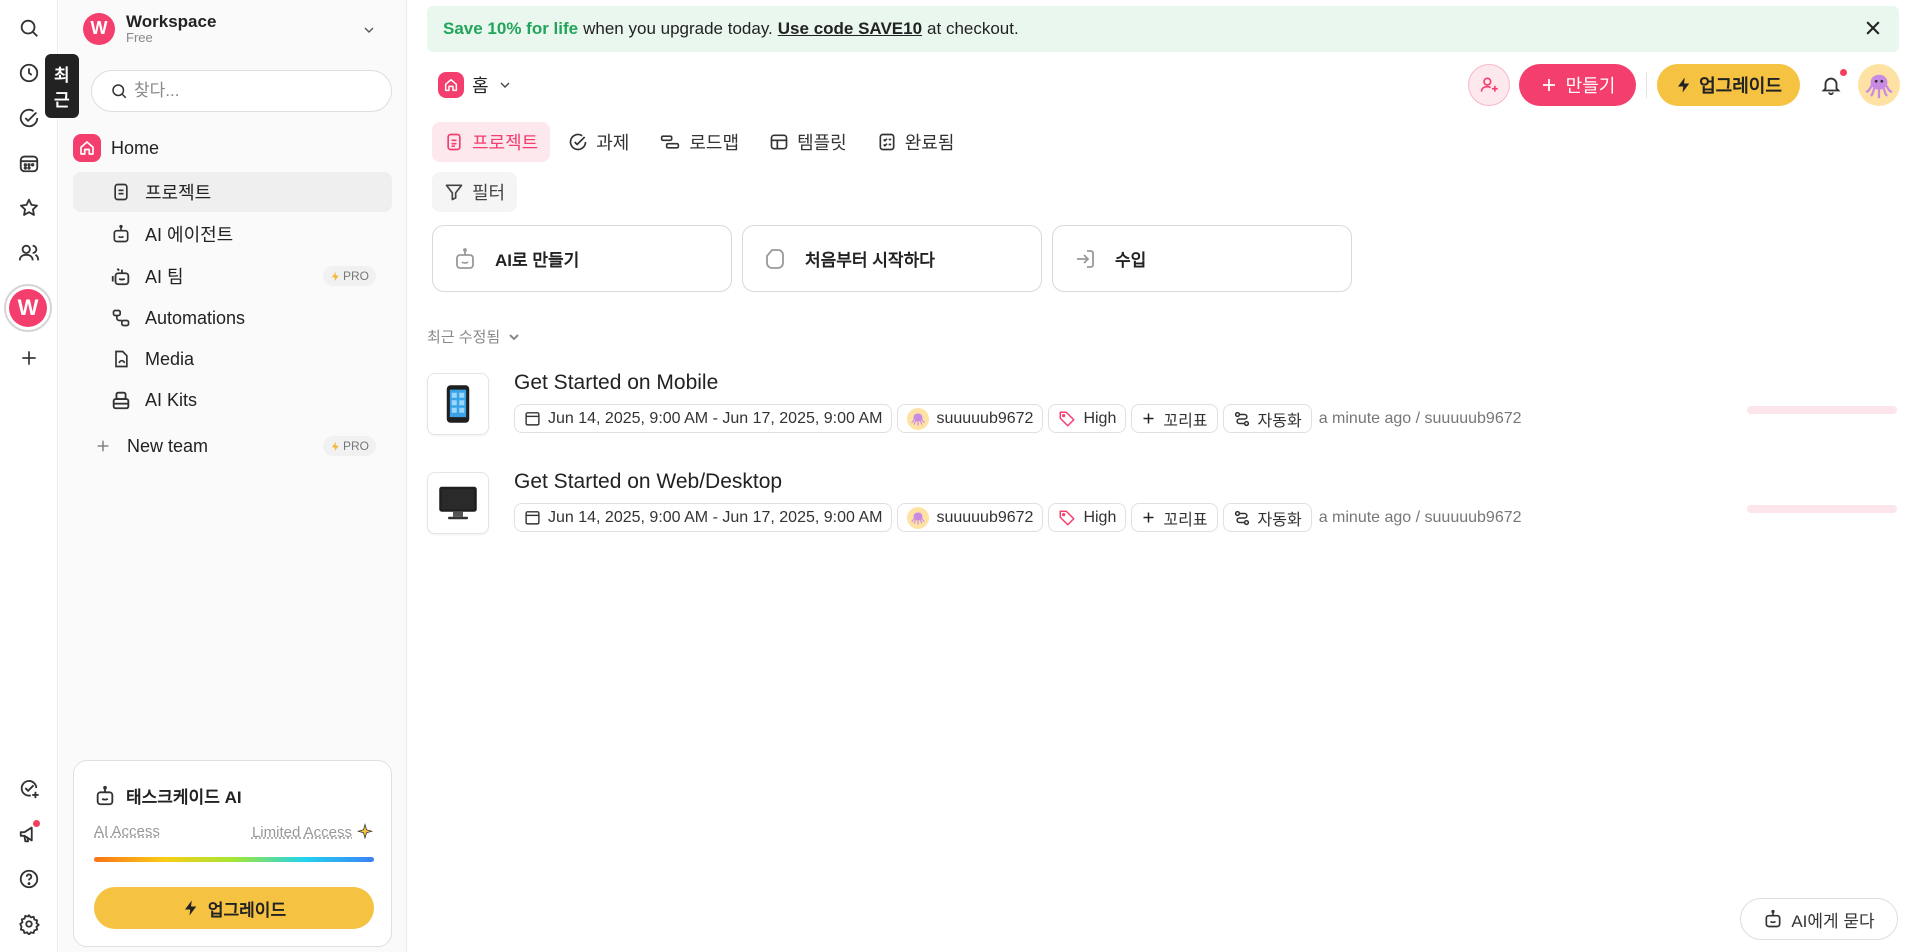  I want to click on sidebar-item-label: AI 팀, so click(164, 277).